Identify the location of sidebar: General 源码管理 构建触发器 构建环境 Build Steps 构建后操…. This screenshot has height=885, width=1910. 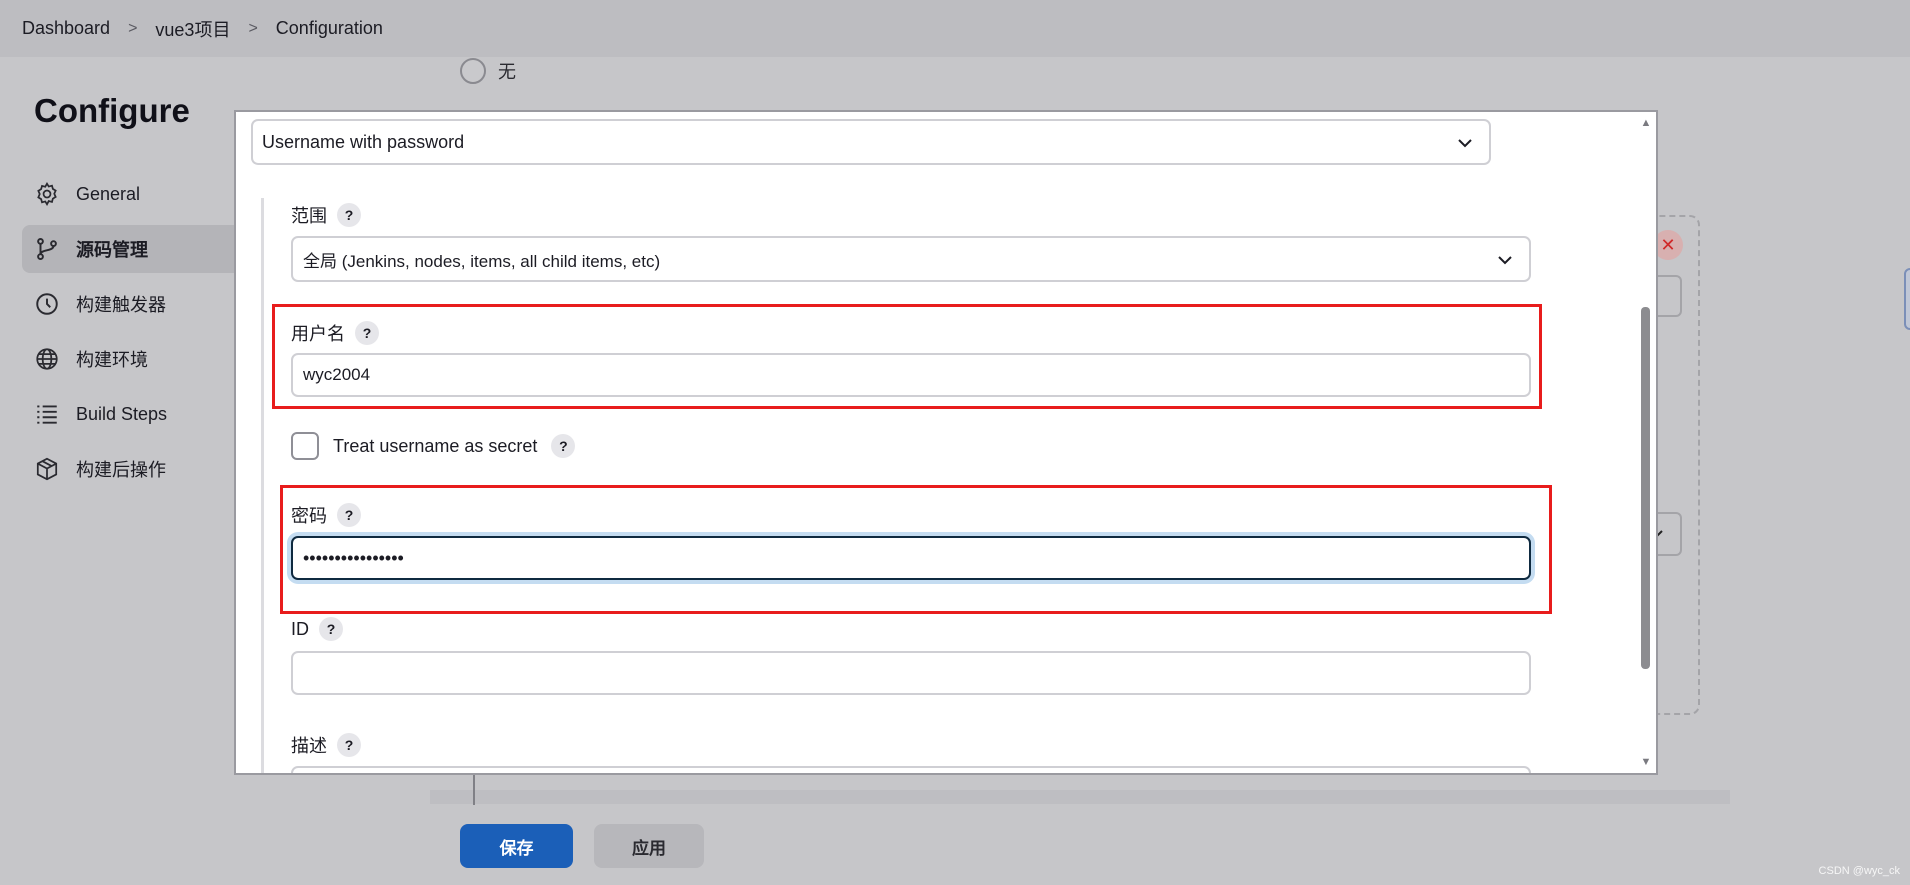
(132, 335).